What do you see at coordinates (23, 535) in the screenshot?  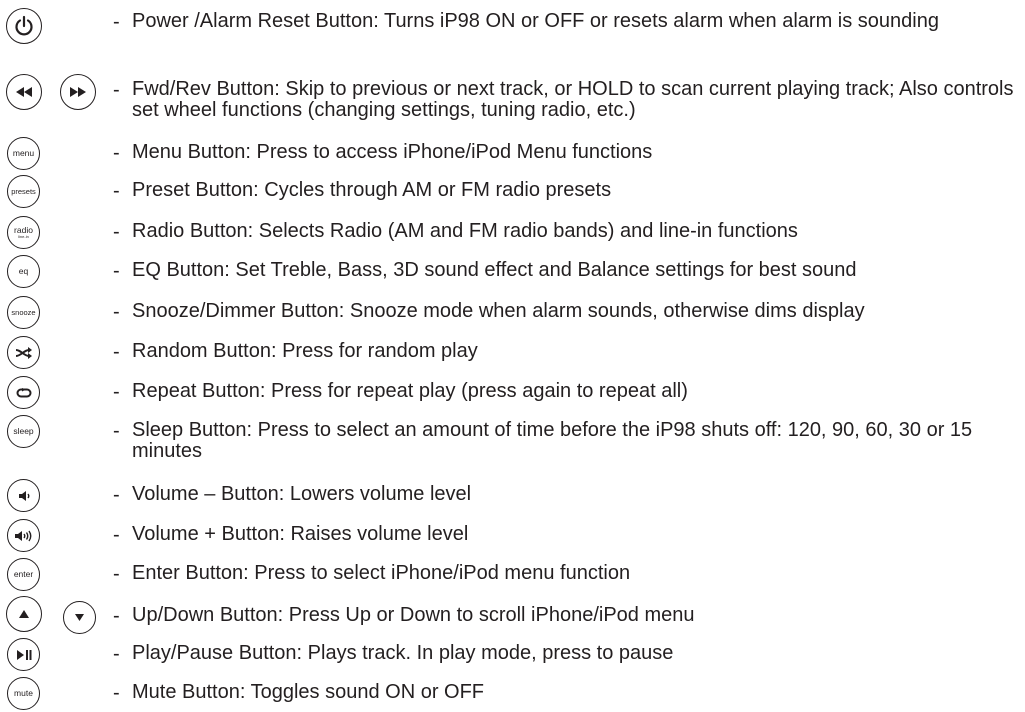 I see `volume-up-icon` at bounding box center [23, 535].